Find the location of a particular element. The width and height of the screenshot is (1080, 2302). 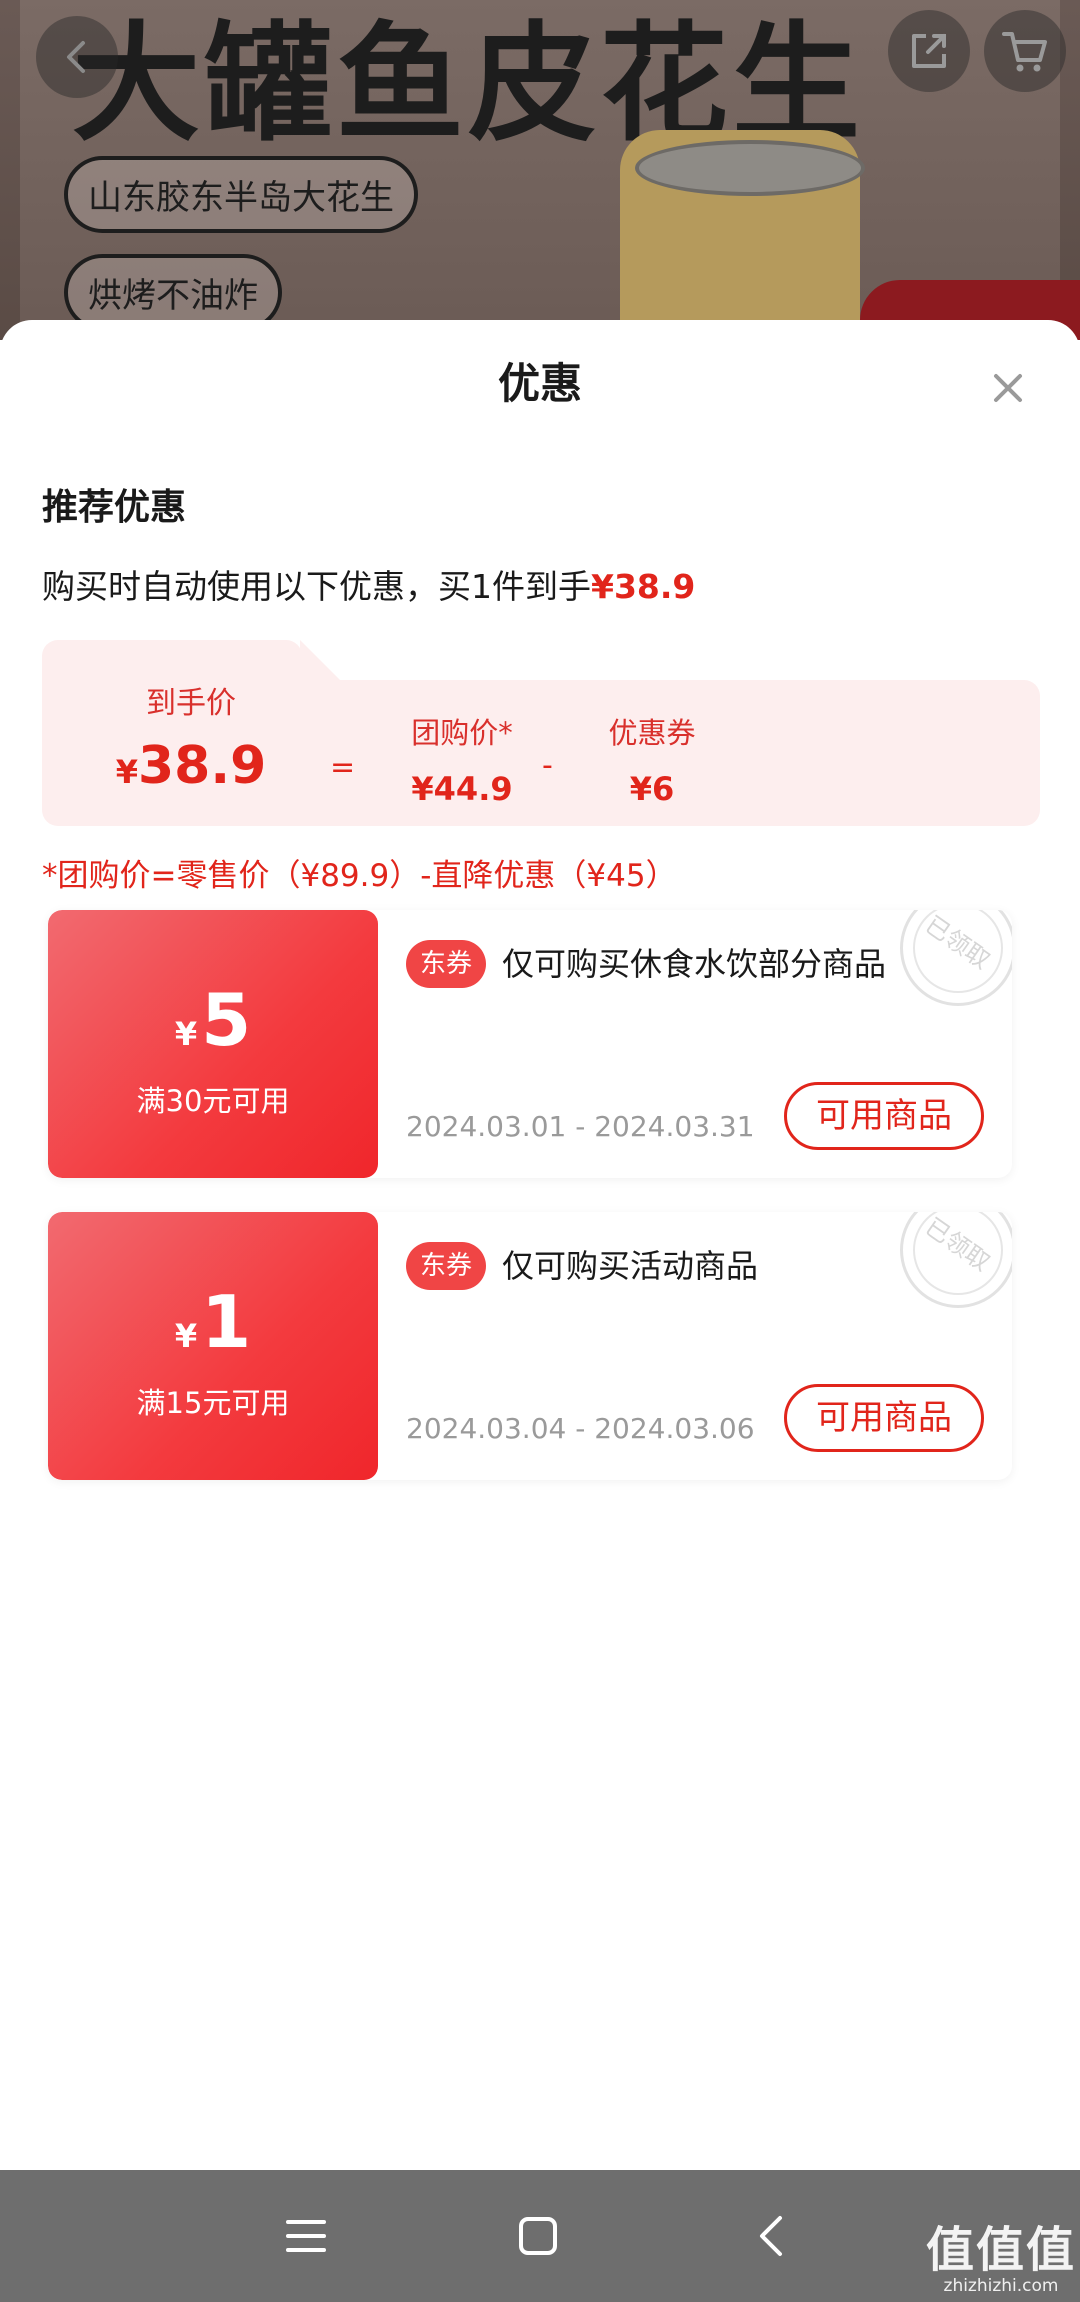

coupon-amount: ¥1 is located at coordinates (213, 1329).